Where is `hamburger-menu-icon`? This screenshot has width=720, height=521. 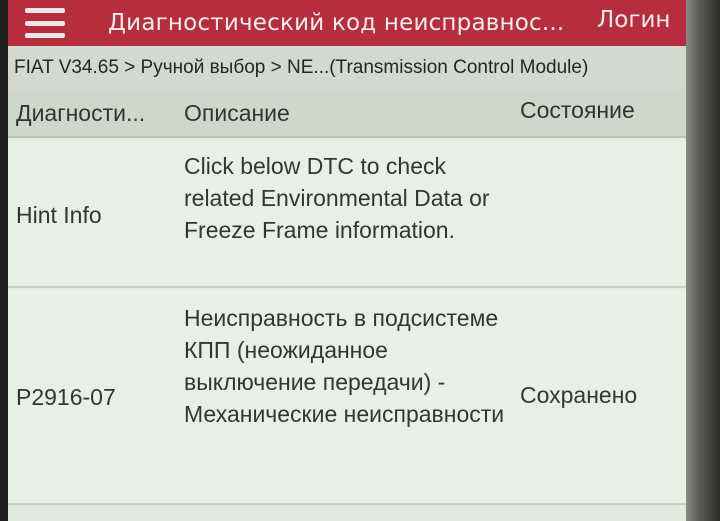 hamburger-menu-icon is located at coordinates (45, 23).